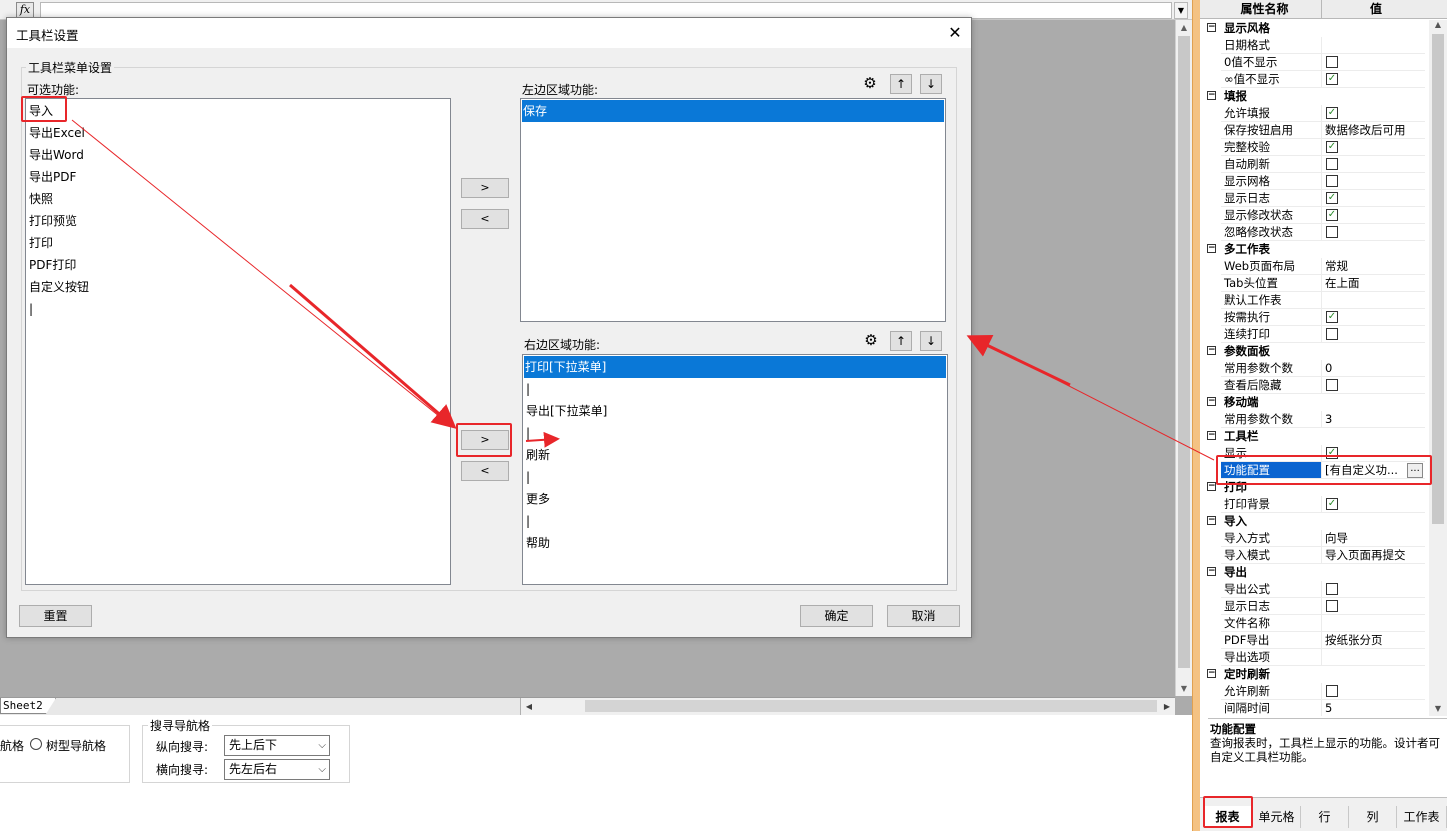  I want to click on property-row: 允许刷新, so click(1314, 691).